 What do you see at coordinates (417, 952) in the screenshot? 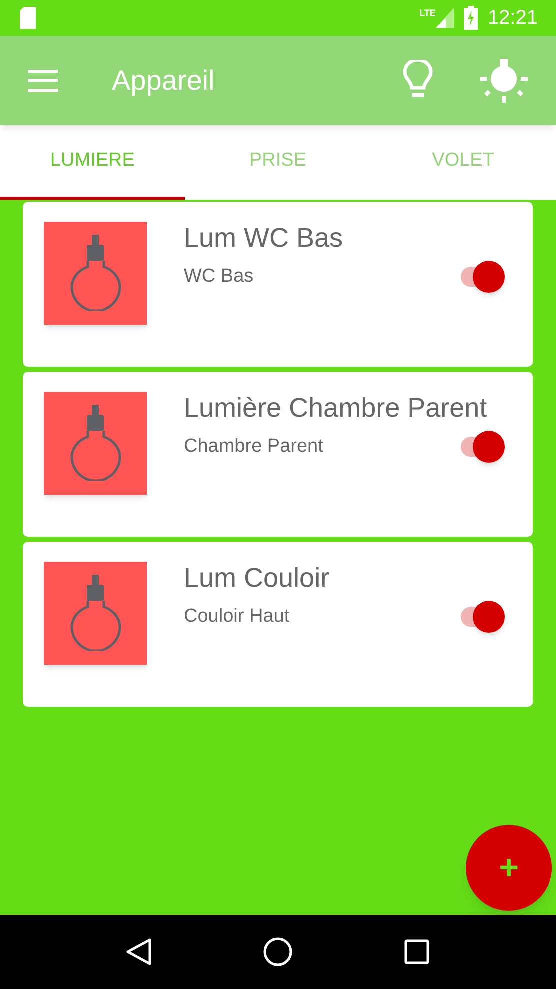
I see `recents-icon` at bounding box center [417, 952].